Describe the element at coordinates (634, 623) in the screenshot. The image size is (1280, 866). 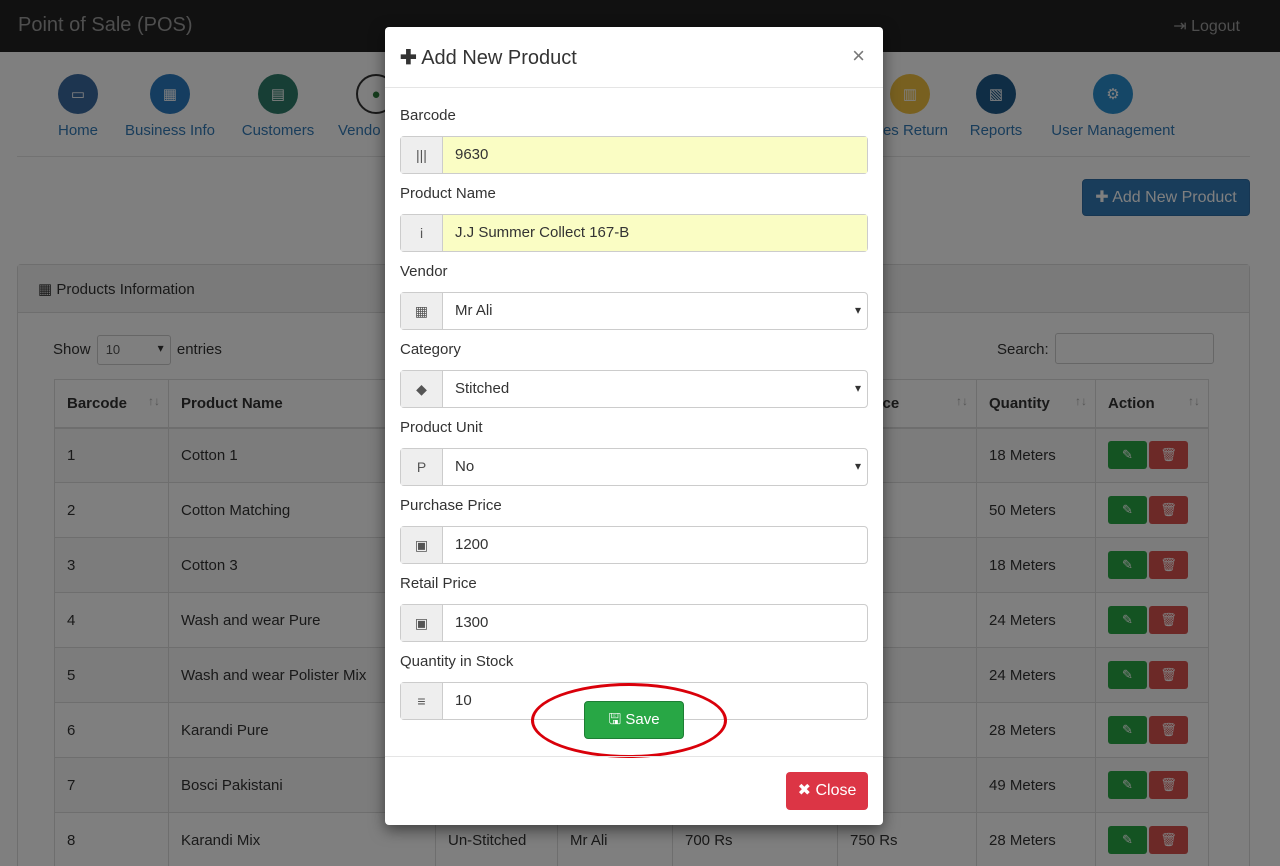
I see `retail-price-input: ▣ 1300` at that location.